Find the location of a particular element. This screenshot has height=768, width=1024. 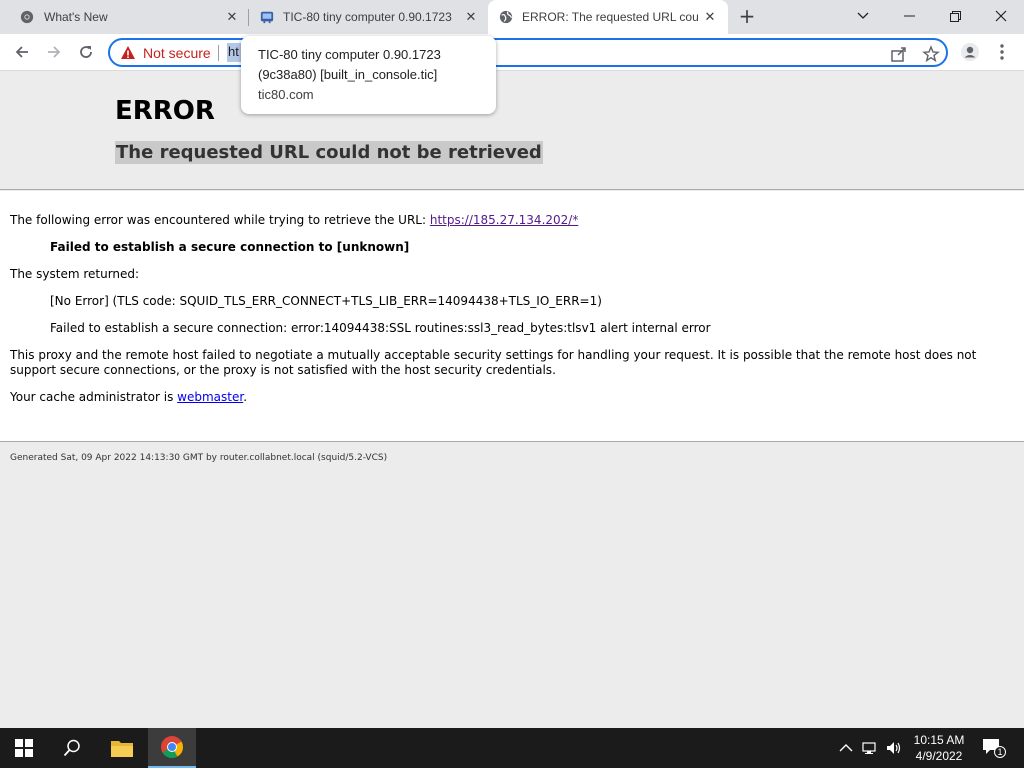

forward-button is located at coordinates (54, 52).